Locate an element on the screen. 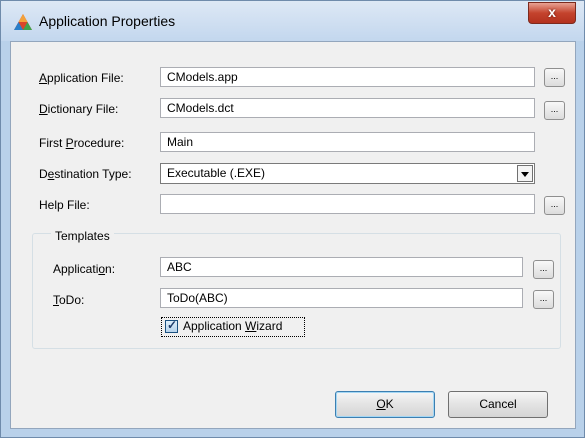 Image resolution: width=585 pixels, height=438 pixels. destination-type-label: Destination Type: is located at coordinates (85, 174).